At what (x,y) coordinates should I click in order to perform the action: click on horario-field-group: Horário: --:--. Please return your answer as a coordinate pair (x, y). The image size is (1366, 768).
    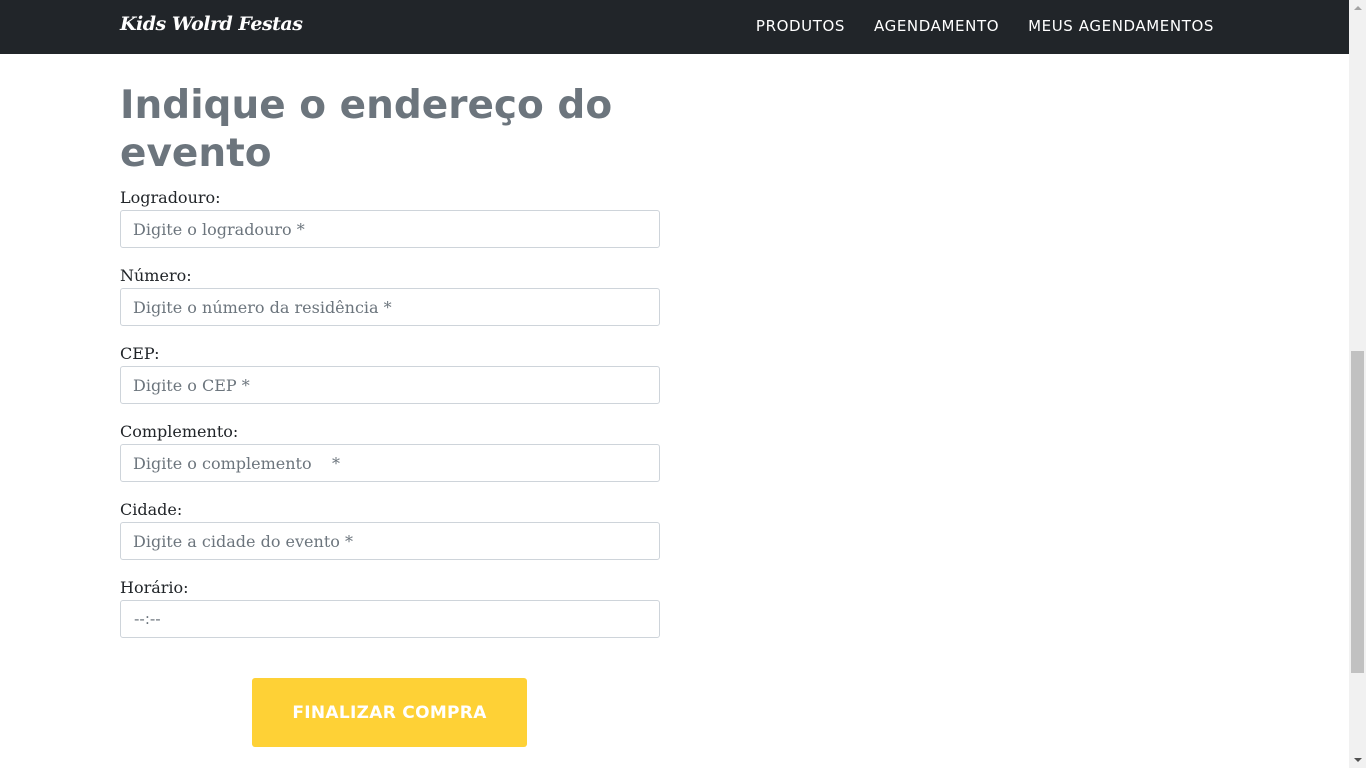
    Looking at the image, I should click on (390, 616).